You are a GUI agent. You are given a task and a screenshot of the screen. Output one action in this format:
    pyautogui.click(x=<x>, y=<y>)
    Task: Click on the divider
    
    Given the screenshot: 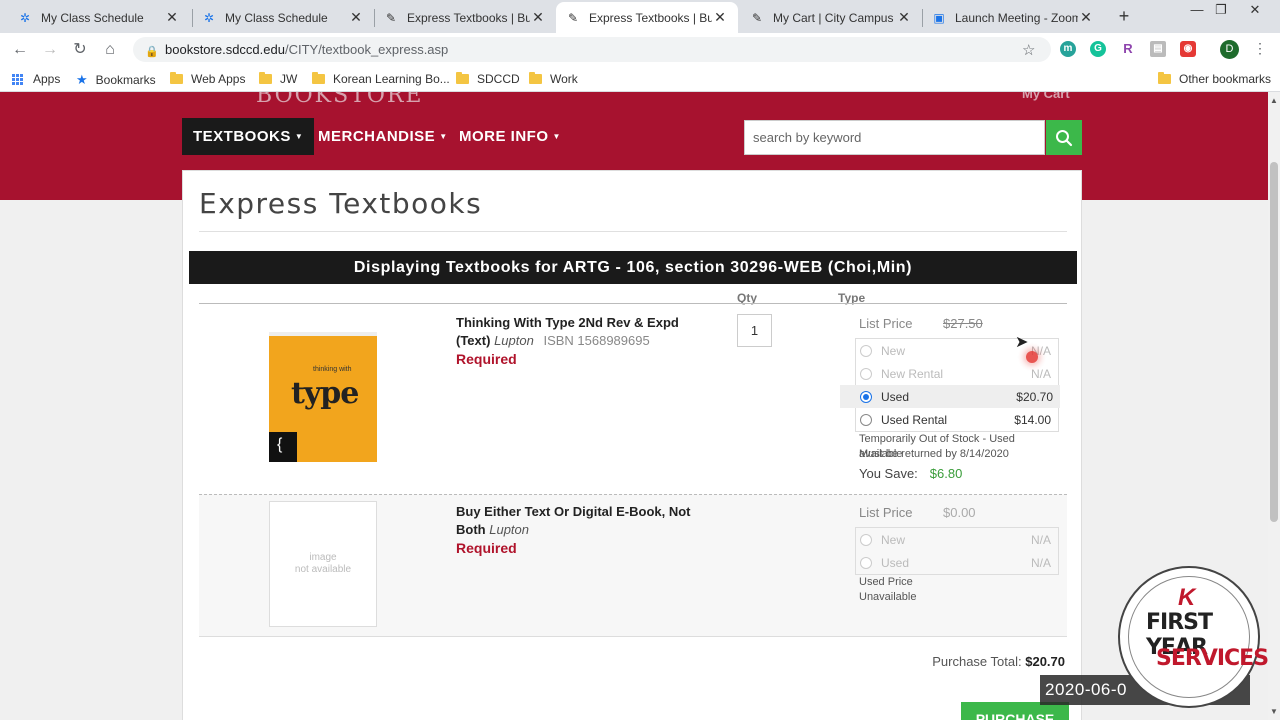 What is the action you would take?
    pyautogui.click(x=633, y=636)
    